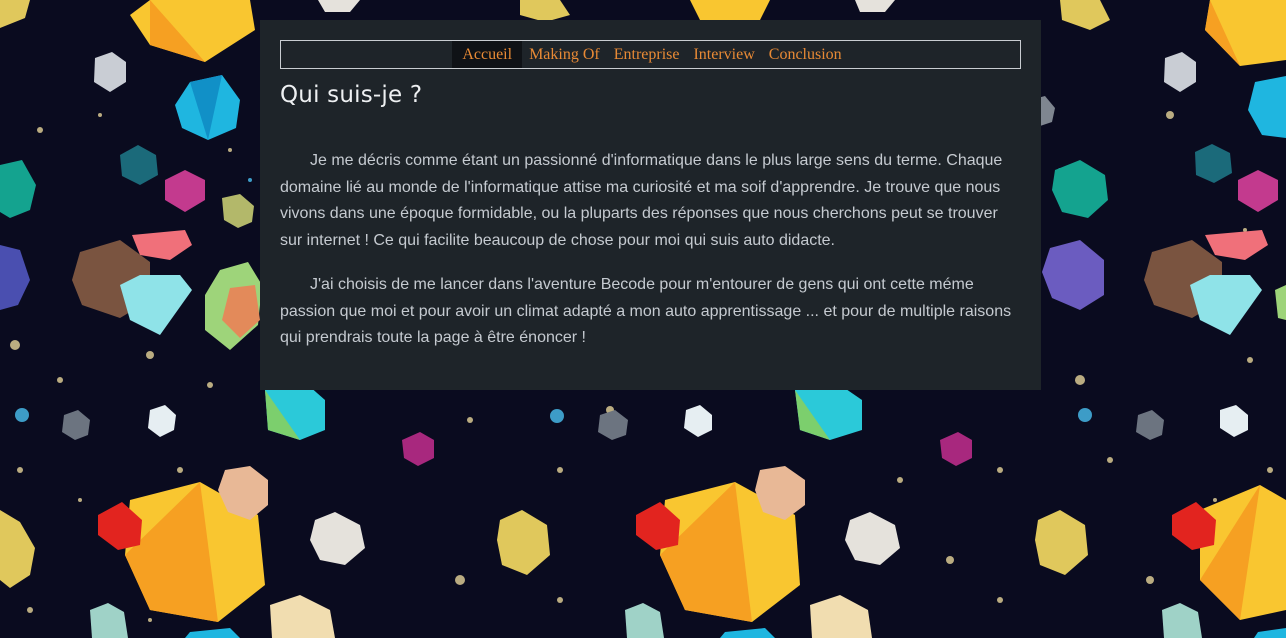  I want to click on nav-link-interview: Interview, so click(723, 54).